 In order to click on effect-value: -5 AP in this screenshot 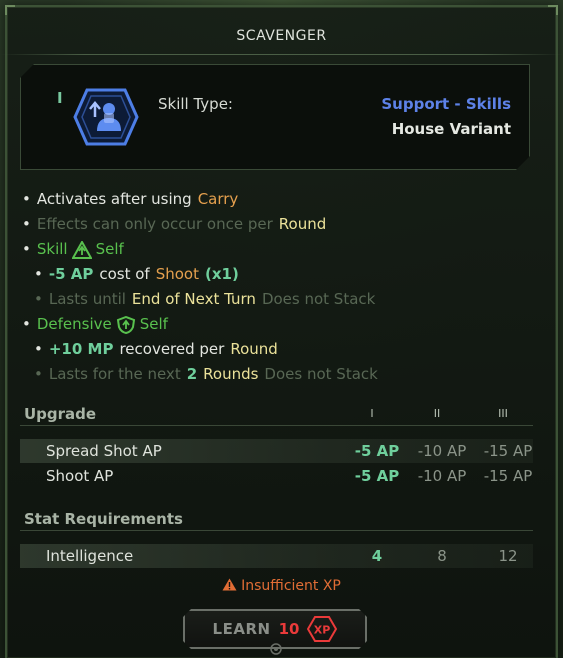, I will do `click(71, 274)`.